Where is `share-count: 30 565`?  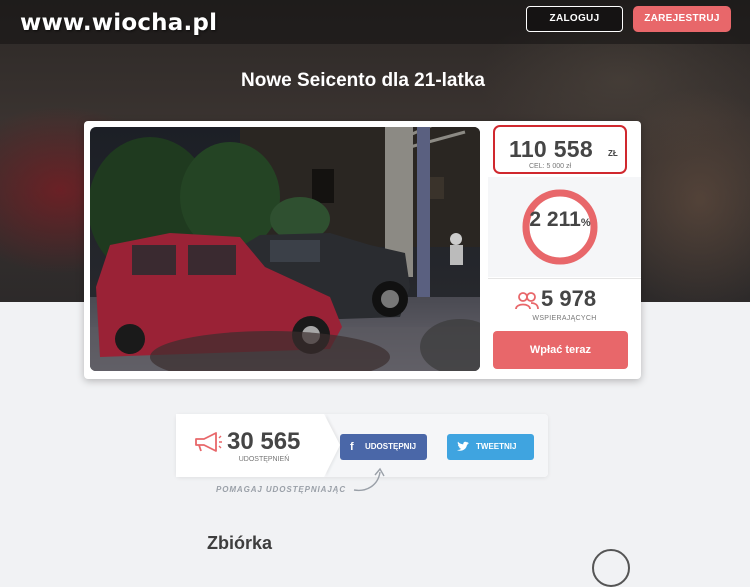 share-count: 30 565 is located at coordinates (264, 441).